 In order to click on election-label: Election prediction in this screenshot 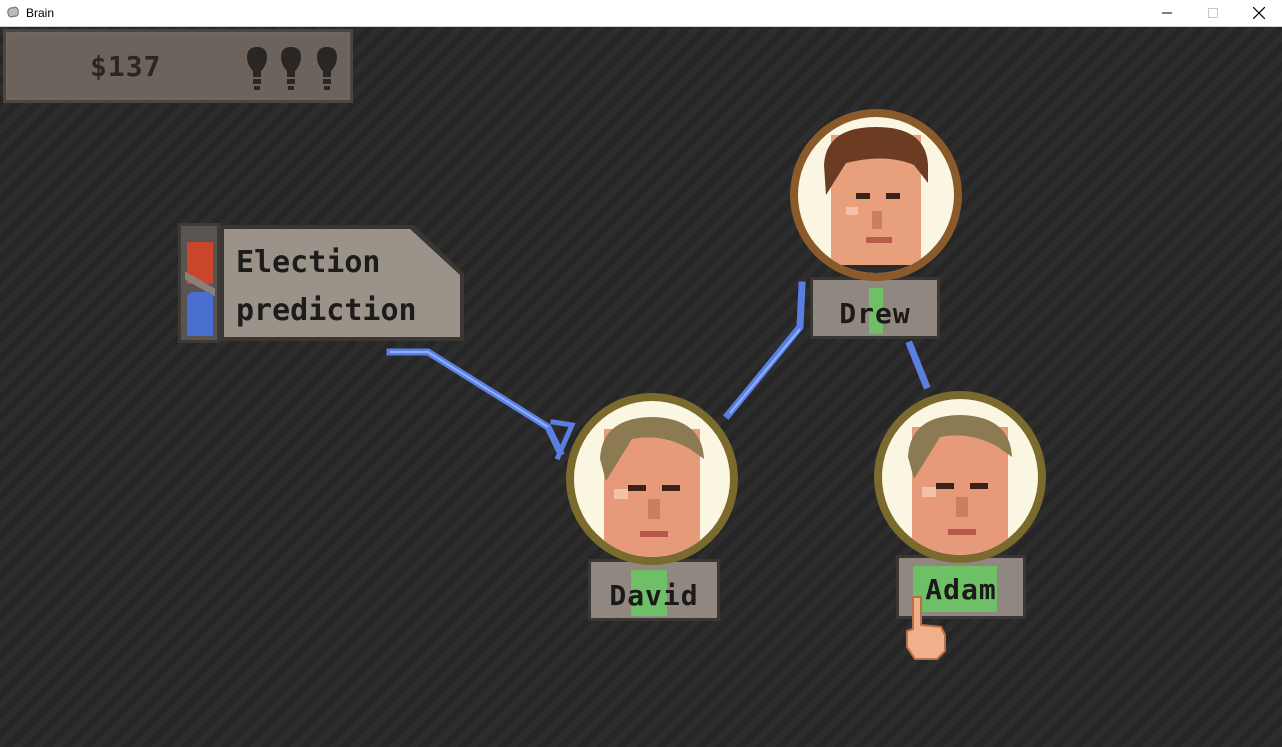, I will do `click(346, 287)`.